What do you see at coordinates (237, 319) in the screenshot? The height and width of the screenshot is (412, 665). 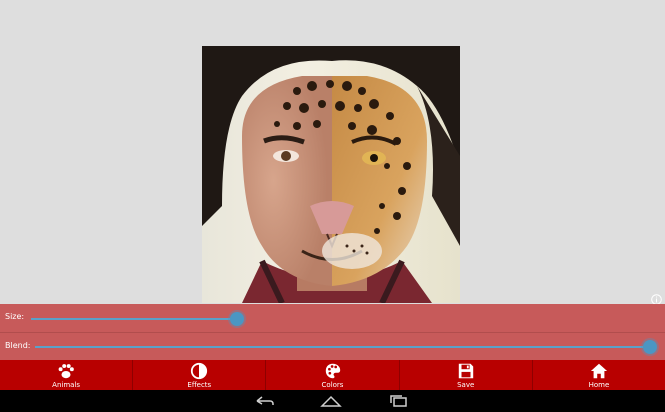 I see `size-slider-thumb` at bounding box center [237, 319].